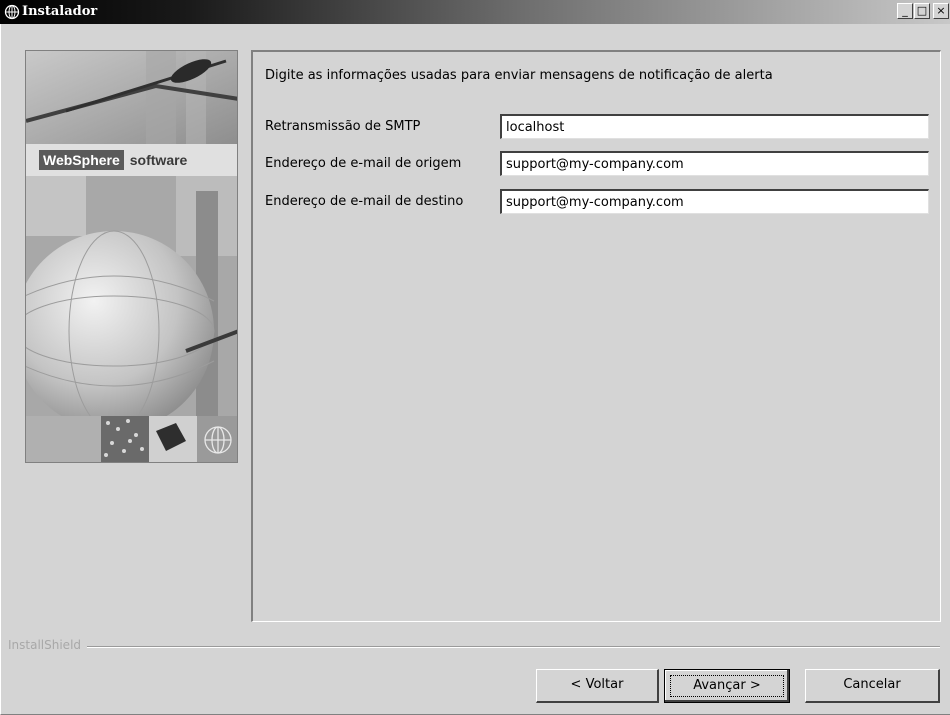 The width and height of the screenshot is (950, 715). Describe the element at coordinates (475, 12) in the screenshot. I see `title-bar: Instalador _ □ ×` at that location.